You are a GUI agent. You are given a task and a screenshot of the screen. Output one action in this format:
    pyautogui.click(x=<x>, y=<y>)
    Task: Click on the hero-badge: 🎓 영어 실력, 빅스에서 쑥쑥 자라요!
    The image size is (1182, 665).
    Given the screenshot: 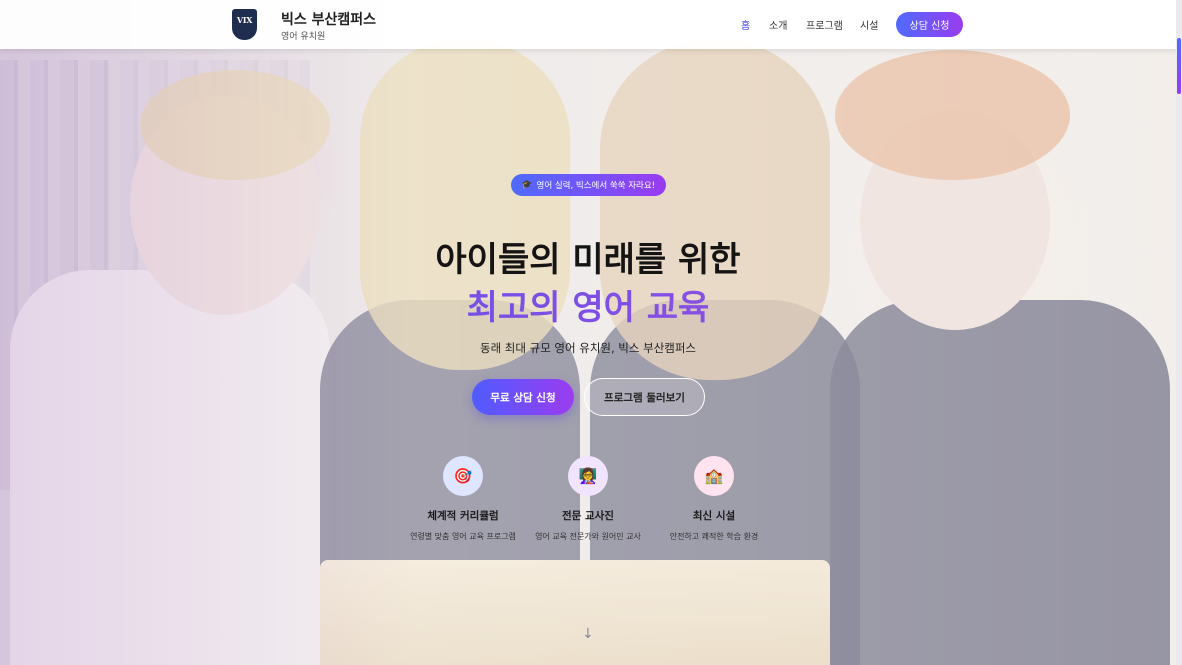 What is the action you would take?
    pyautogui.click(x=588, y=185)
    